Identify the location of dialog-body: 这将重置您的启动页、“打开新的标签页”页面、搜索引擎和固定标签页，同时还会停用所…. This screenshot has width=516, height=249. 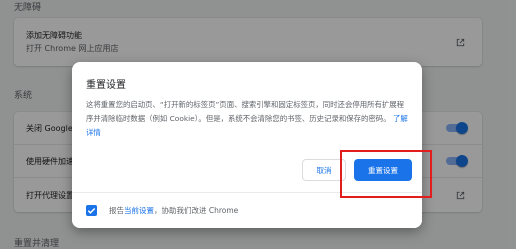
(248, 119).